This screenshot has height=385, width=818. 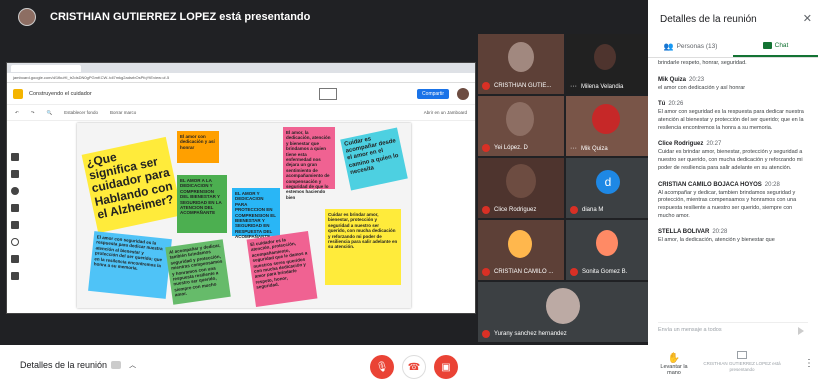 I want to click on redo-icon: ↷, so click(x=33, y=113).